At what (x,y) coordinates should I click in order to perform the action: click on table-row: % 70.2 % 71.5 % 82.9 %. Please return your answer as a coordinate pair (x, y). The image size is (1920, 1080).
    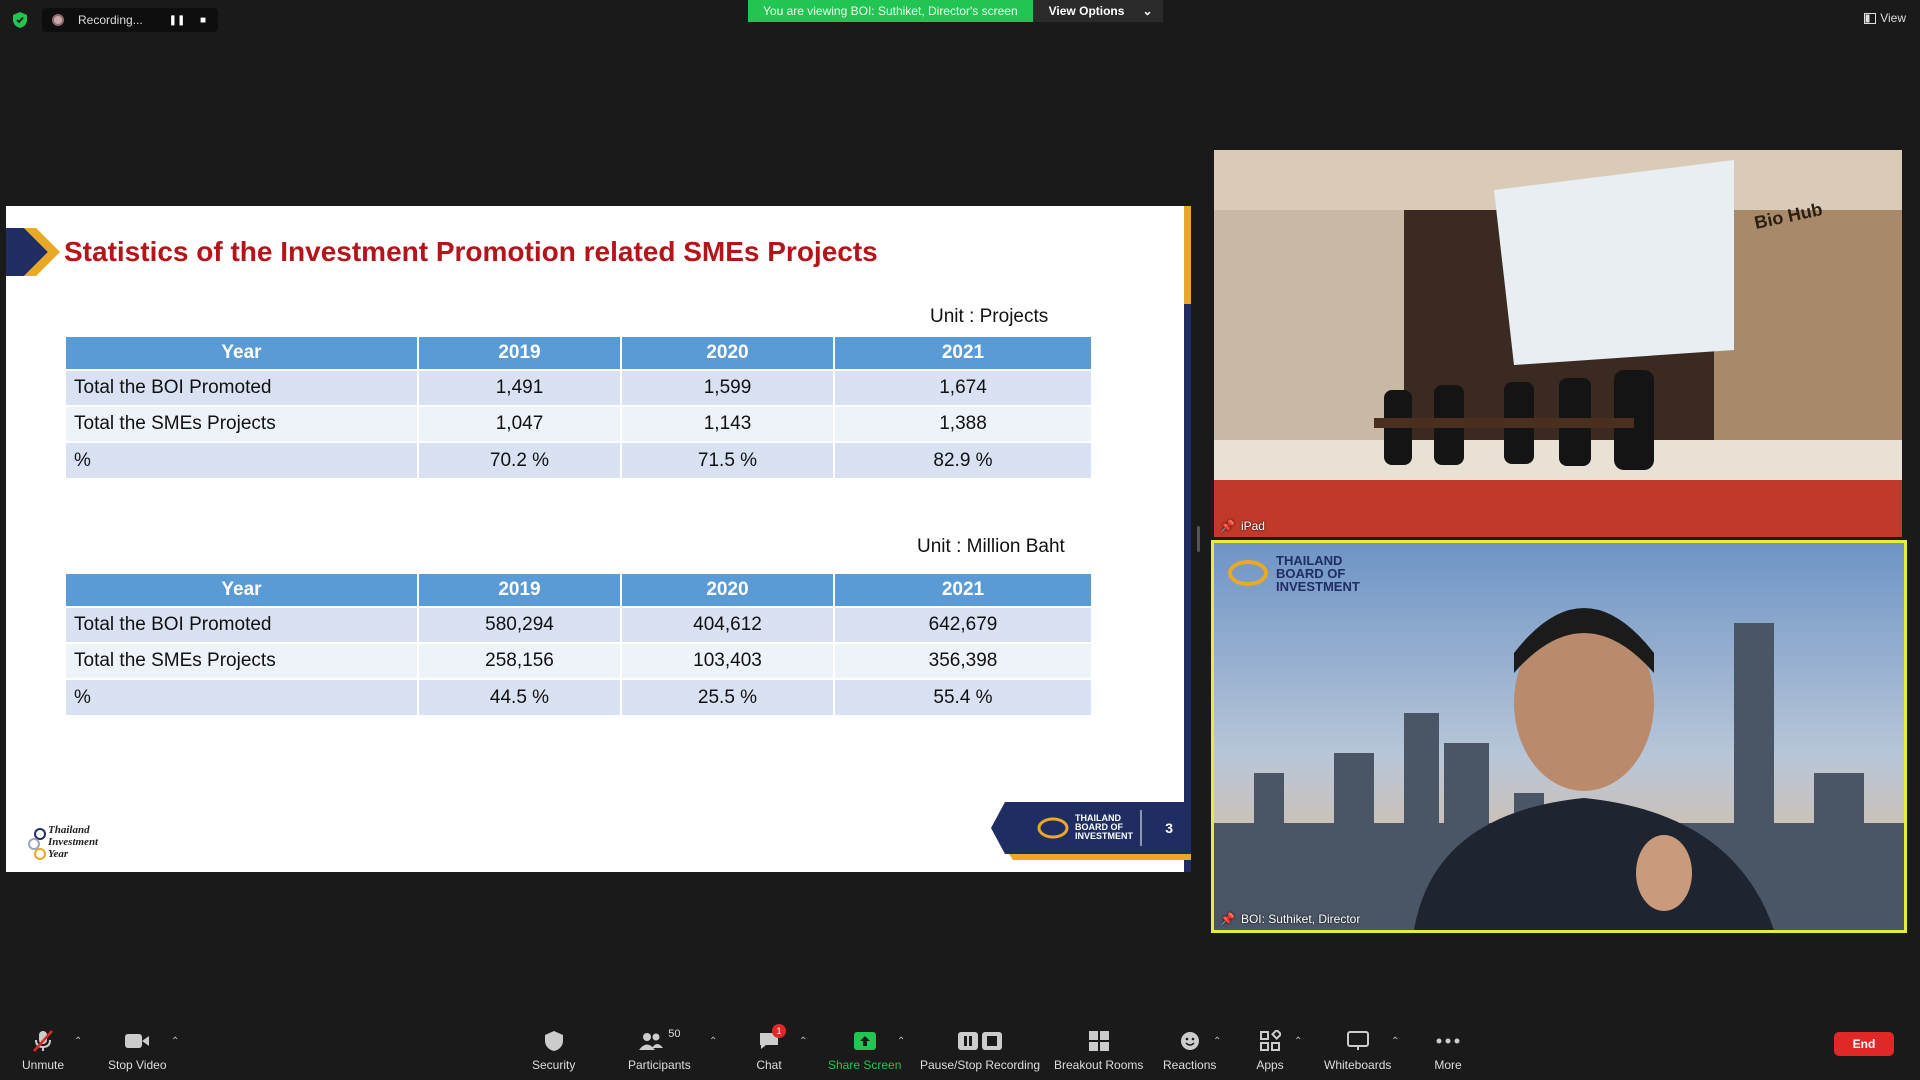
    Looking at the image, I should click on (578, 459).